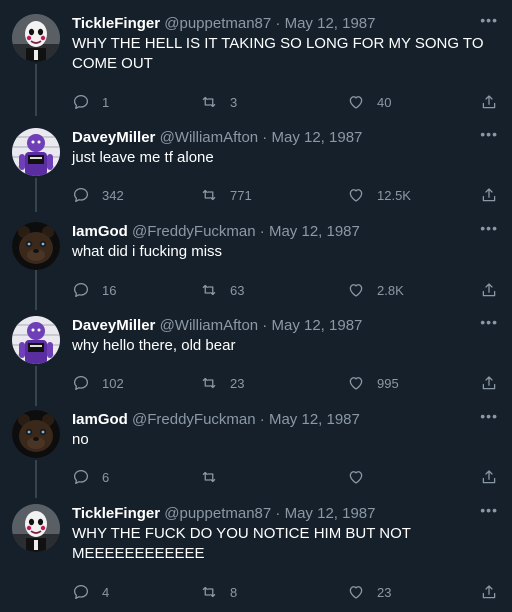 The width and height of the screenshot is (512, 612). What do you see at coordinates (222, 383) in the screenshot?
I see `retweet-button: 23` at bounding box center [222, 383].